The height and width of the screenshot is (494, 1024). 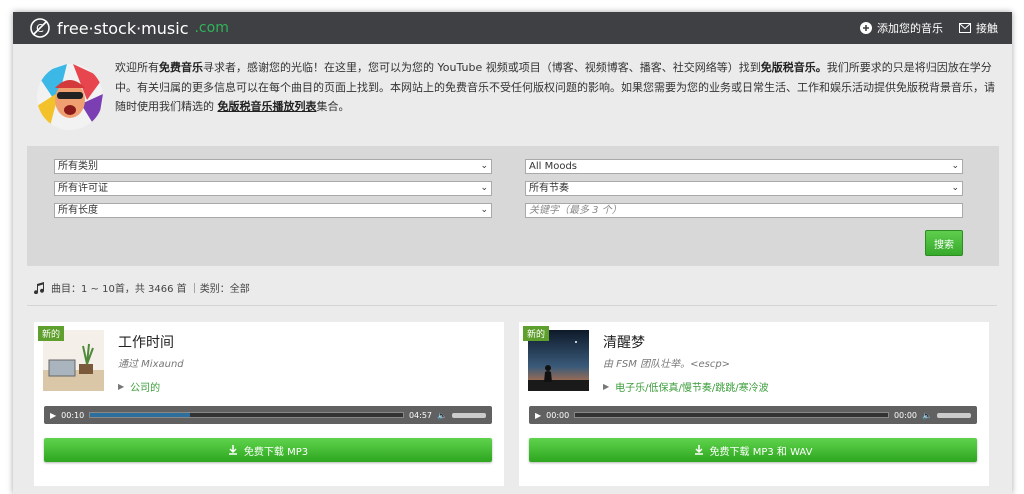 I want to click on time-current: 00:00, so click(x=558, y=415).